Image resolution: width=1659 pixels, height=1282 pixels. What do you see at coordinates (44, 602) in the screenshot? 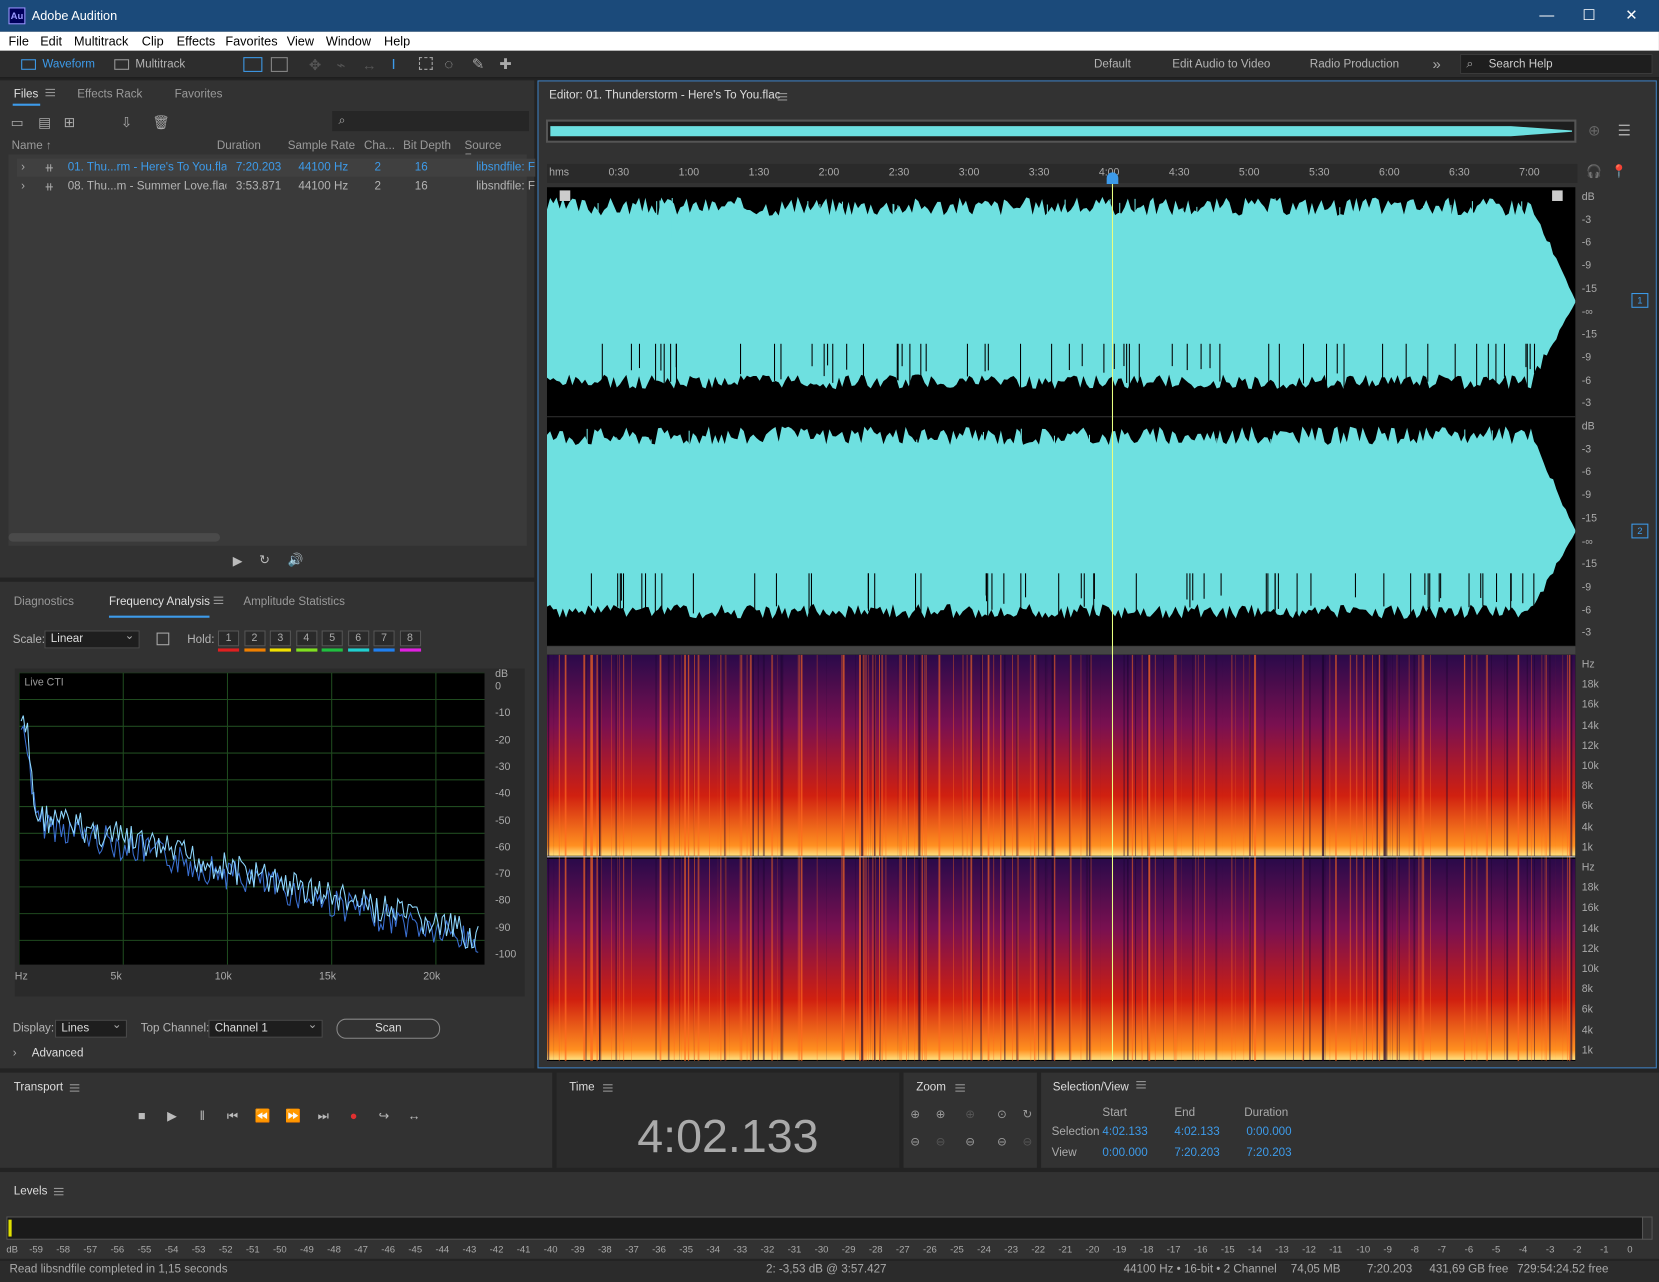
I see `tab-diagnostics: Diagnostics` at bounding box center [44, 602].